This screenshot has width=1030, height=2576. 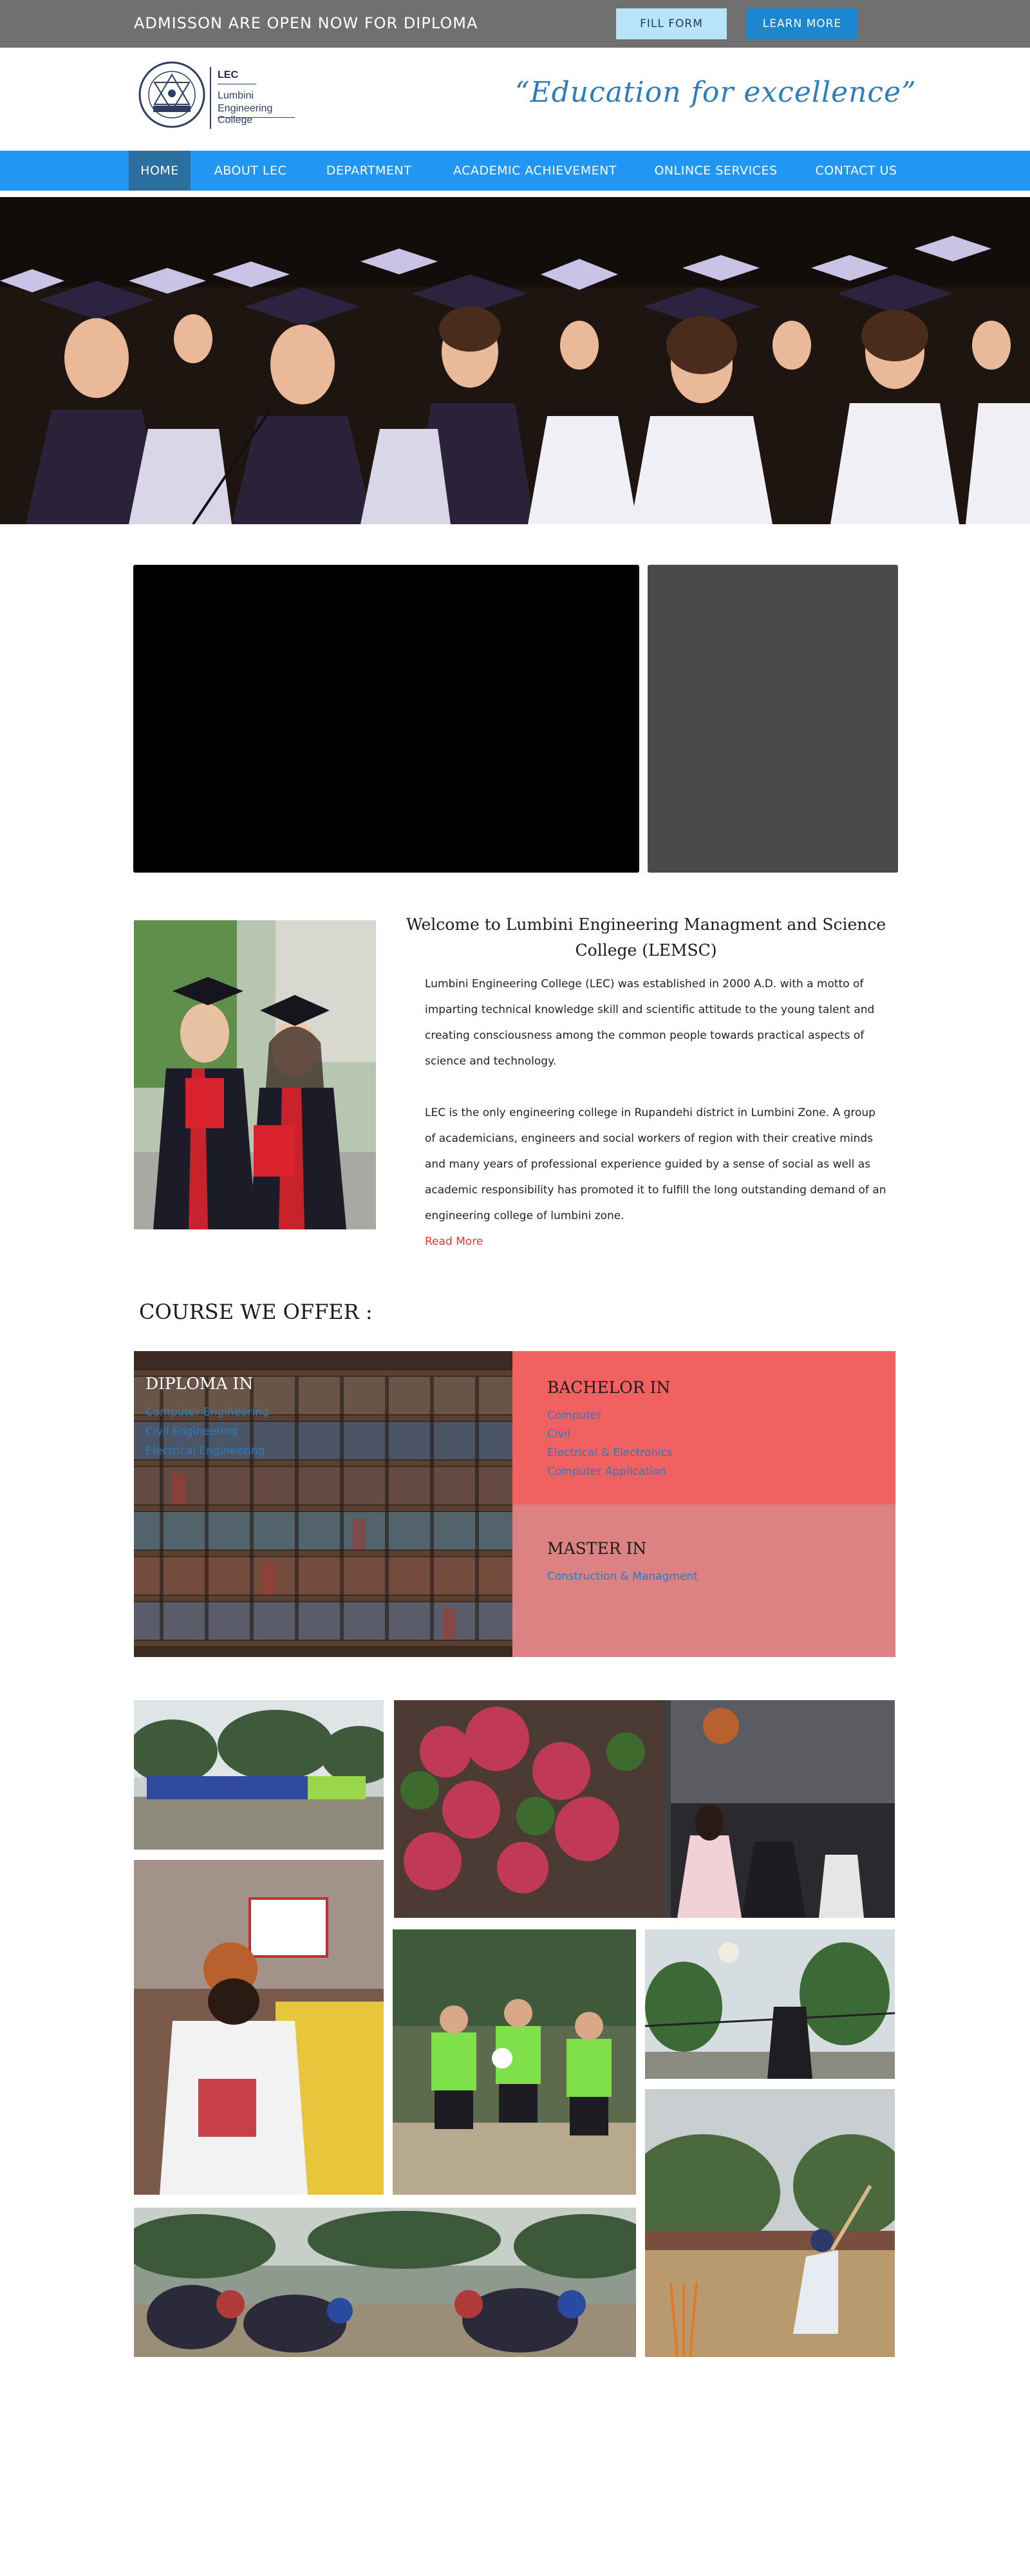 I want to click on nav-item-academic-achievement: ACADEMIC ACHIEVEMENT, so click(x=535, y=171).